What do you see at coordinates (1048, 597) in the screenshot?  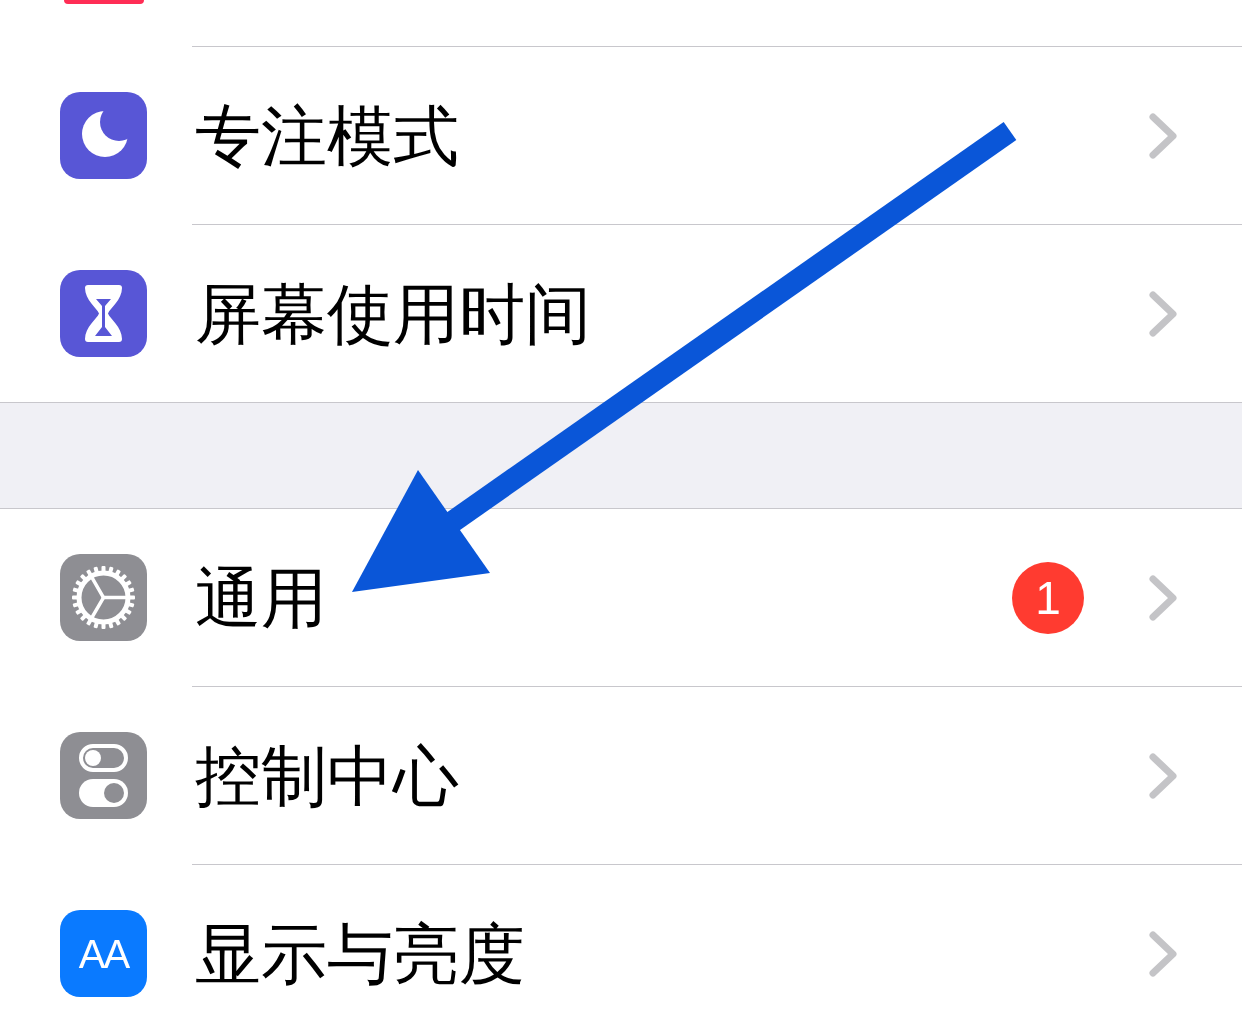 I see `notification-badge: 1` at bounding box center [1048, 597].